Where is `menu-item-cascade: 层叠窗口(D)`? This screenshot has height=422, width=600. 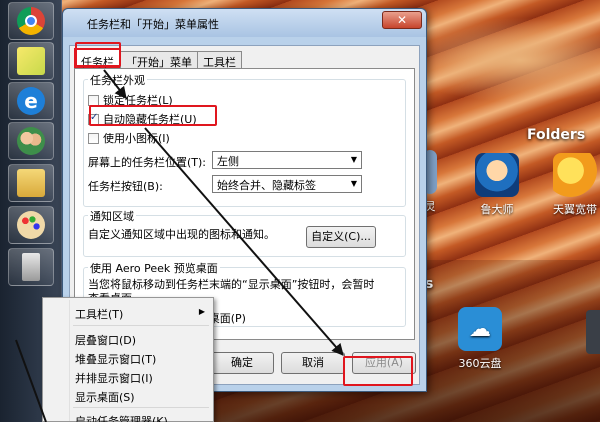
menu-item-cascade: 层叠窗口(D) is located at coordinates (105, 340).